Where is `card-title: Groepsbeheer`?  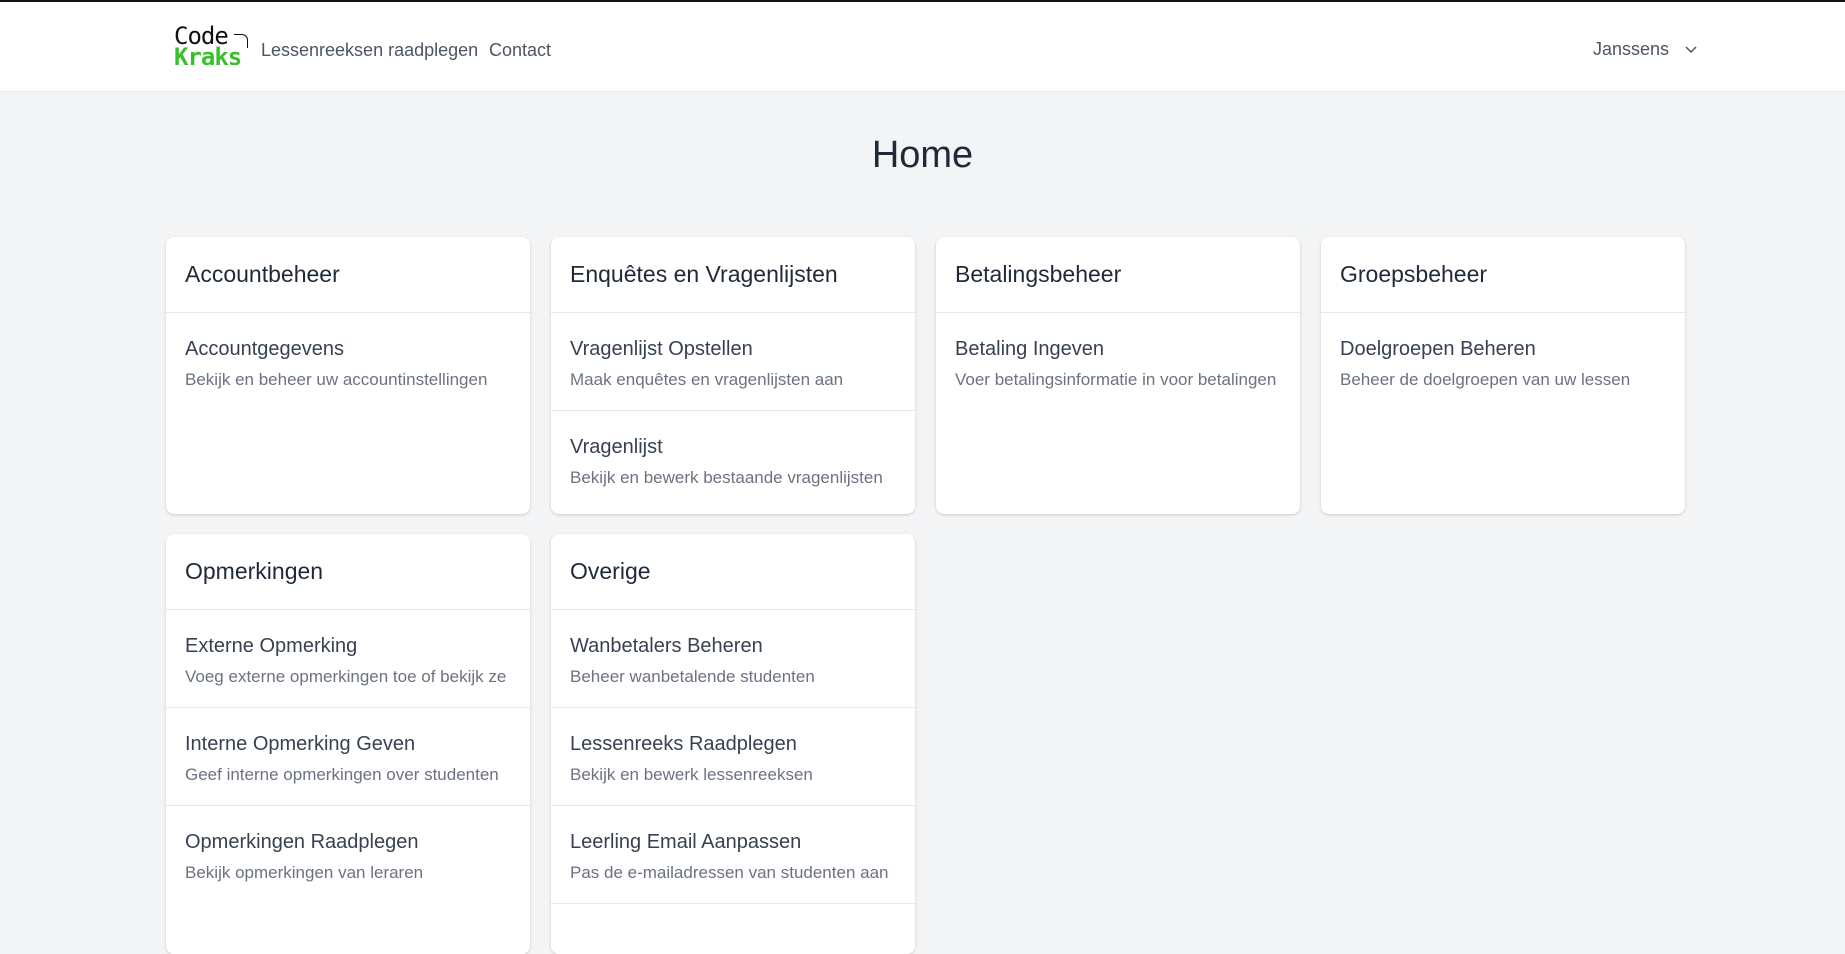 card-title: Groepsbeheer is located at coordinates (1503, 275).